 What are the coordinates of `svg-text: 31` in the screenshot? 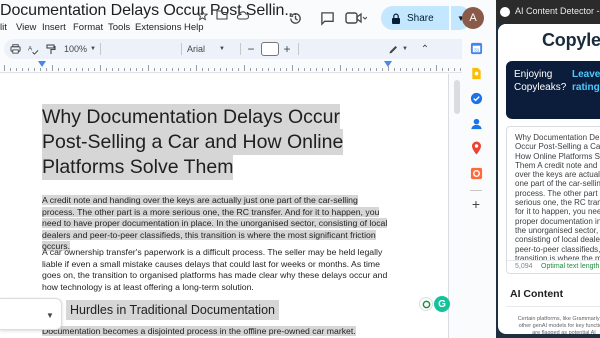 It's located at (477, 49).